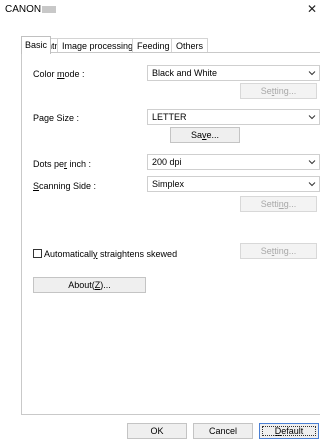 This screenshot has height=443, width=320. What do you see at coordinates (37, 253) in the screenshot?
I see `auto-straighten-checkbox` at bounding box center [37, 253].